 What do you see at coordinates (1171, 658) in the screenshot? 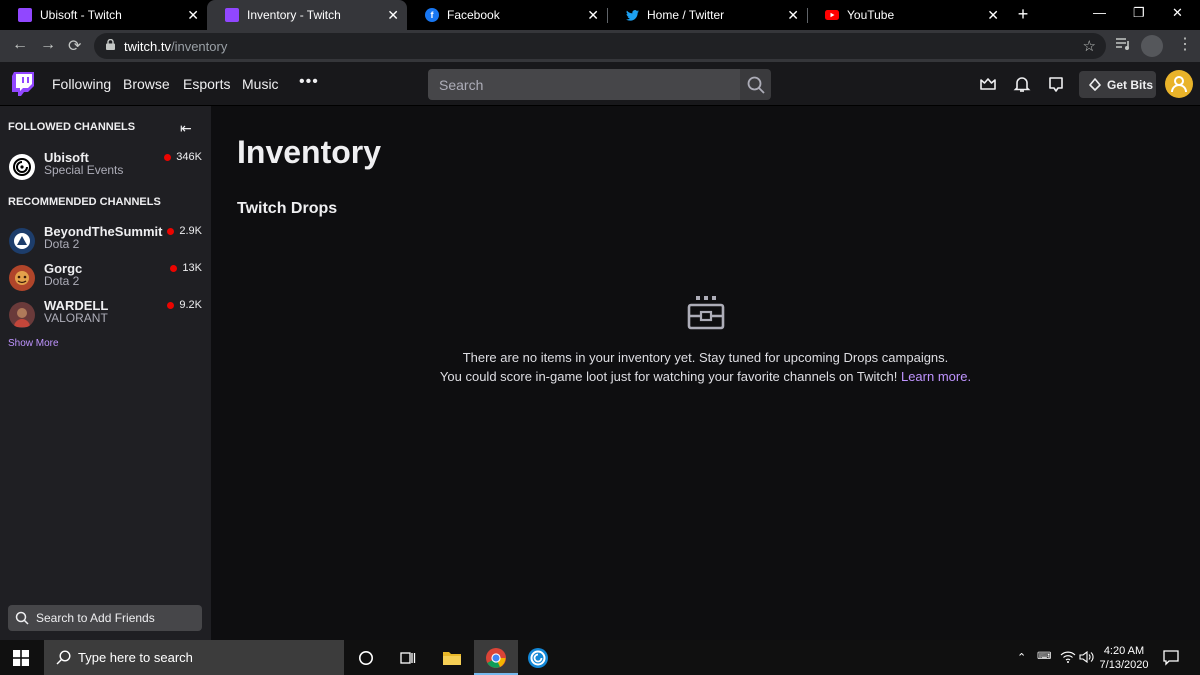
I see `action-center-icon` at bounding box center [1171, 658].